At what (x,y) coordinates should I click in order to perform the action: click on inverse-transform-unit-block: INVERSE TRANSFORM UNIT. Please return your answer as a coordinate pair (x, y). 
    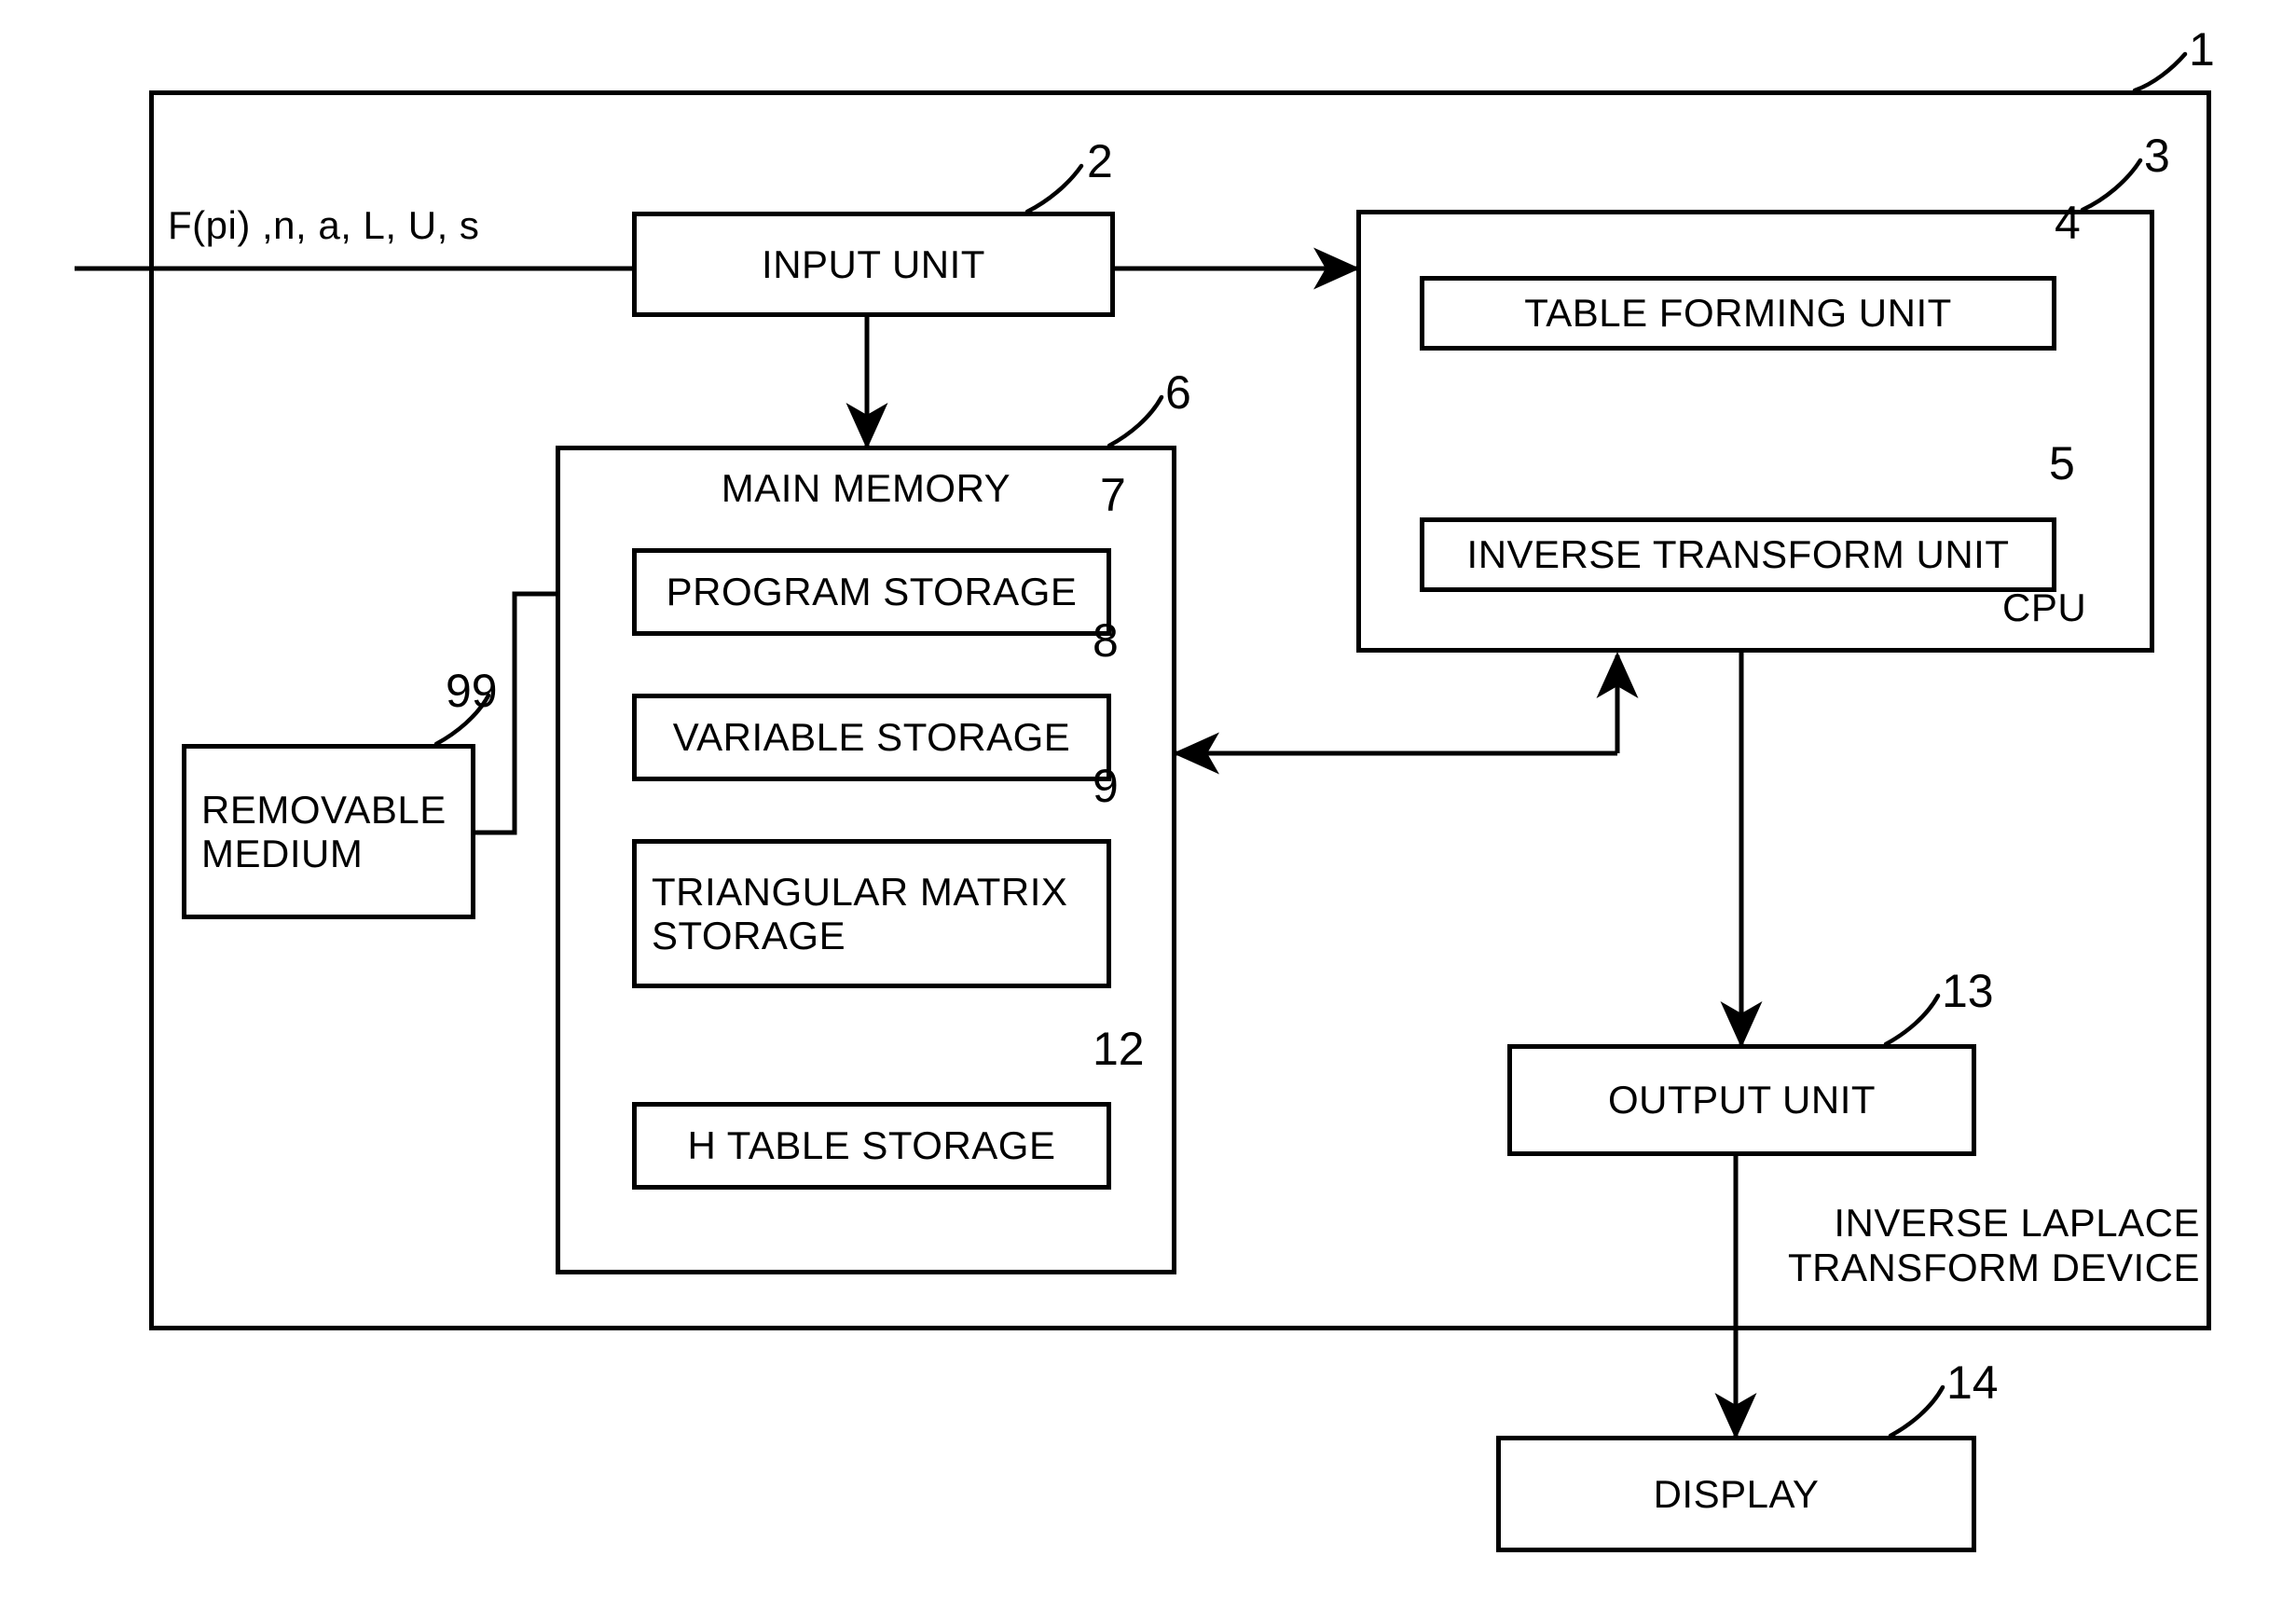
    Looking at the image, I should click on (1738, 554).